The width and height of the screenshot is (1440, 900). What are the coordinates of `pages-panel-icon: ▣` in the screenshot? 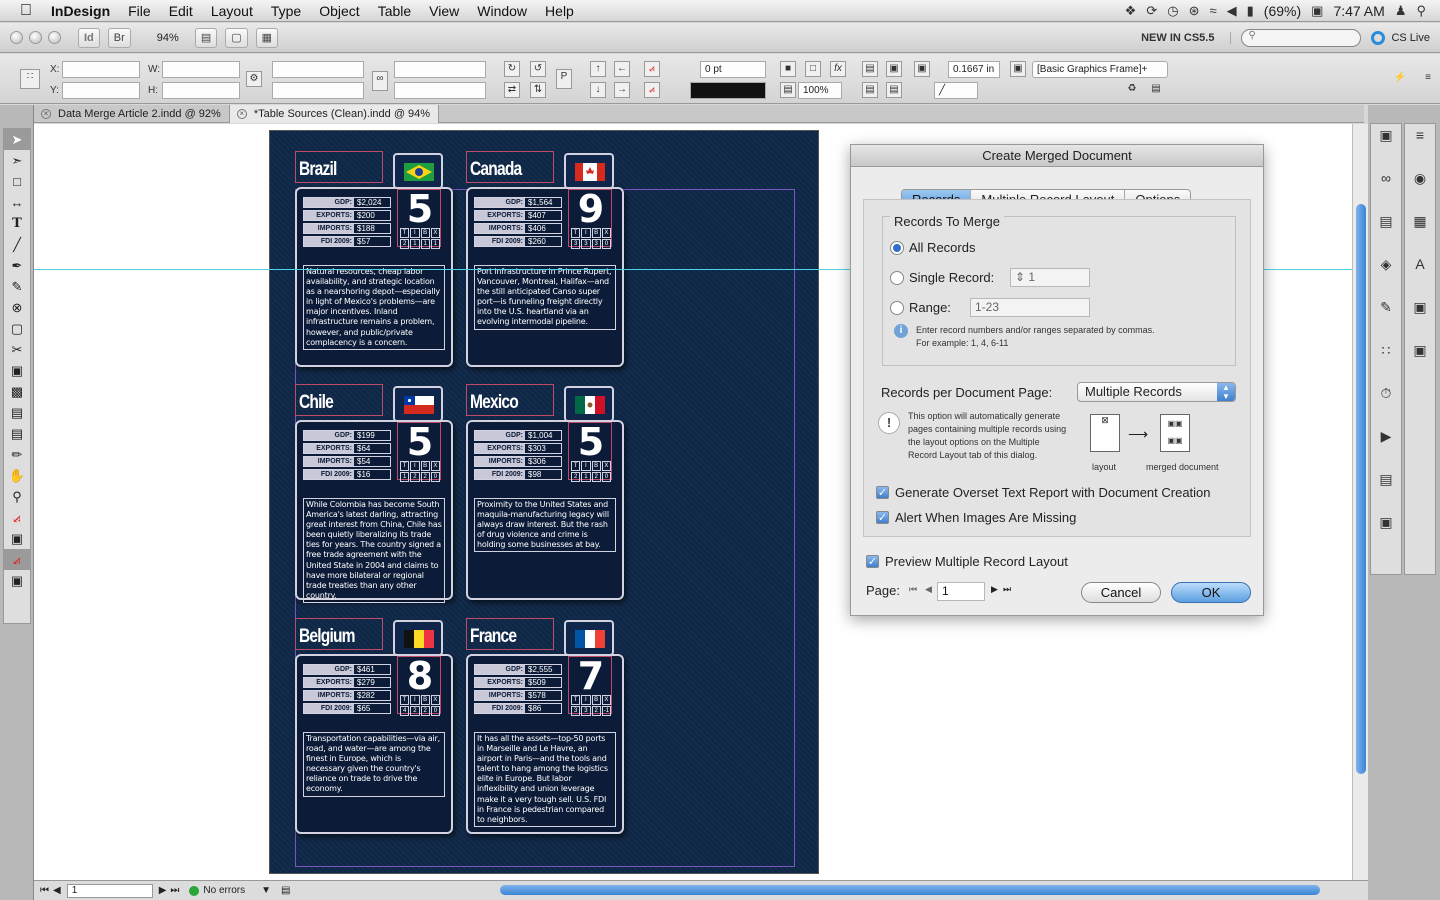 It's located at (1386, 135).